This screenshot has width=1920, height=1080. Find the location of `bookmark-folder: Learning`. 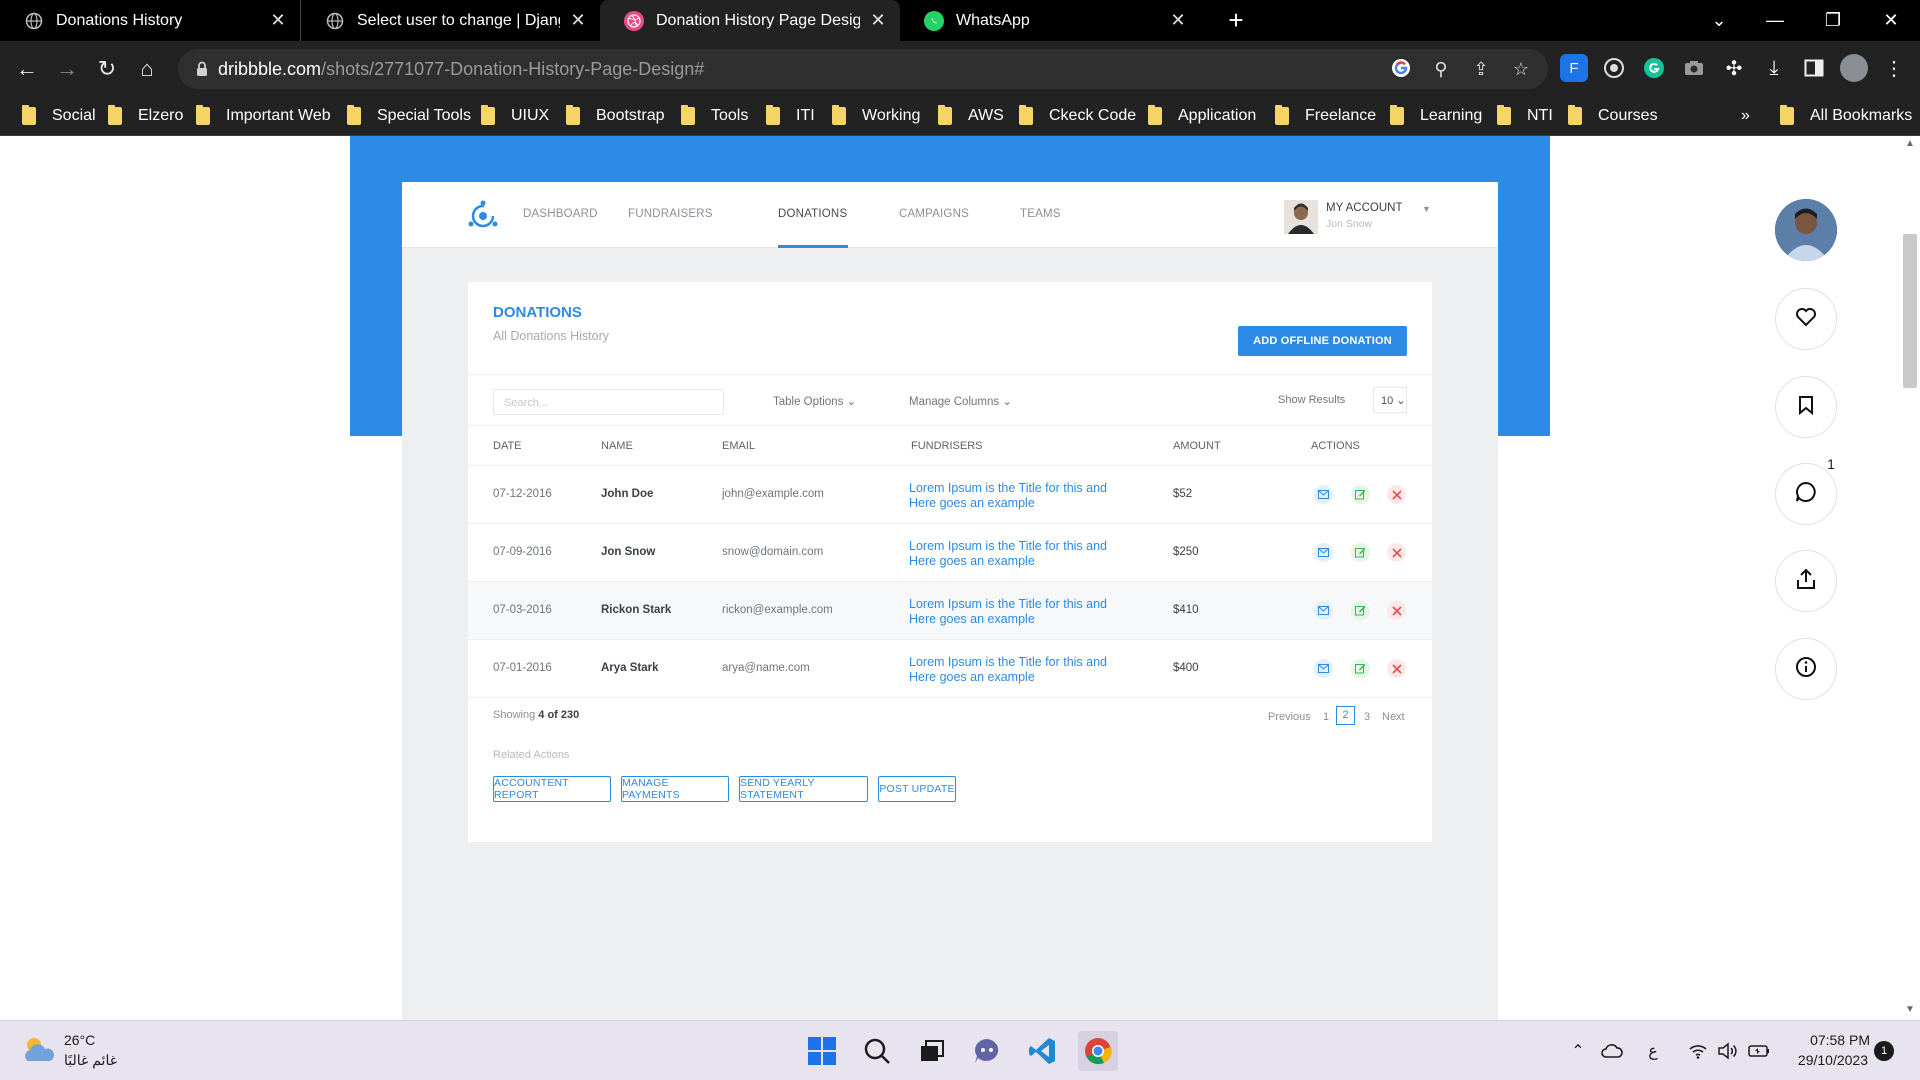

bookmark-folder: Learning is located at coordinates (1436, 116).